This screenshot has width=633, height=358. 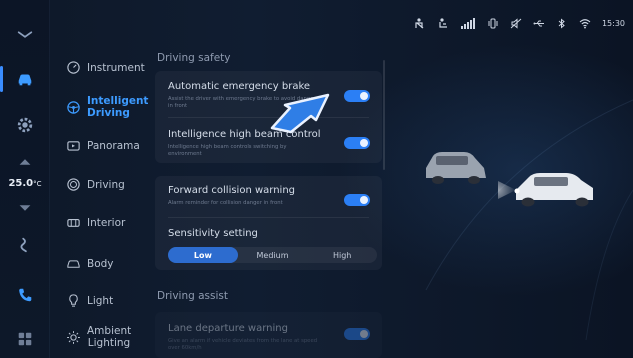 I want to click on seat-heat-icon, so click(x=25, y=245).